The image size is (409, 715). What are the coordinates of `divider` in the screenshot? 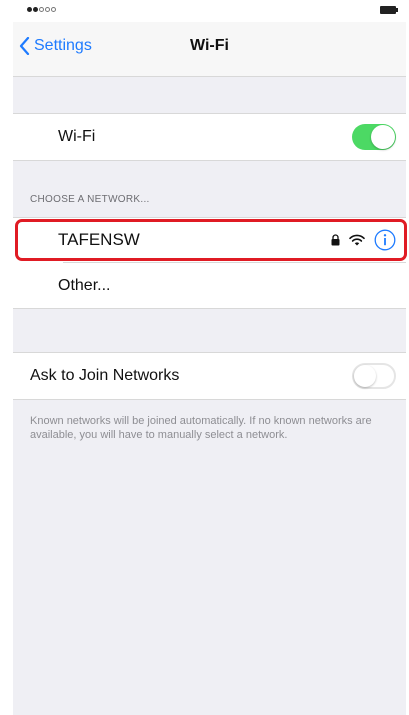 It's located at (234, 262).